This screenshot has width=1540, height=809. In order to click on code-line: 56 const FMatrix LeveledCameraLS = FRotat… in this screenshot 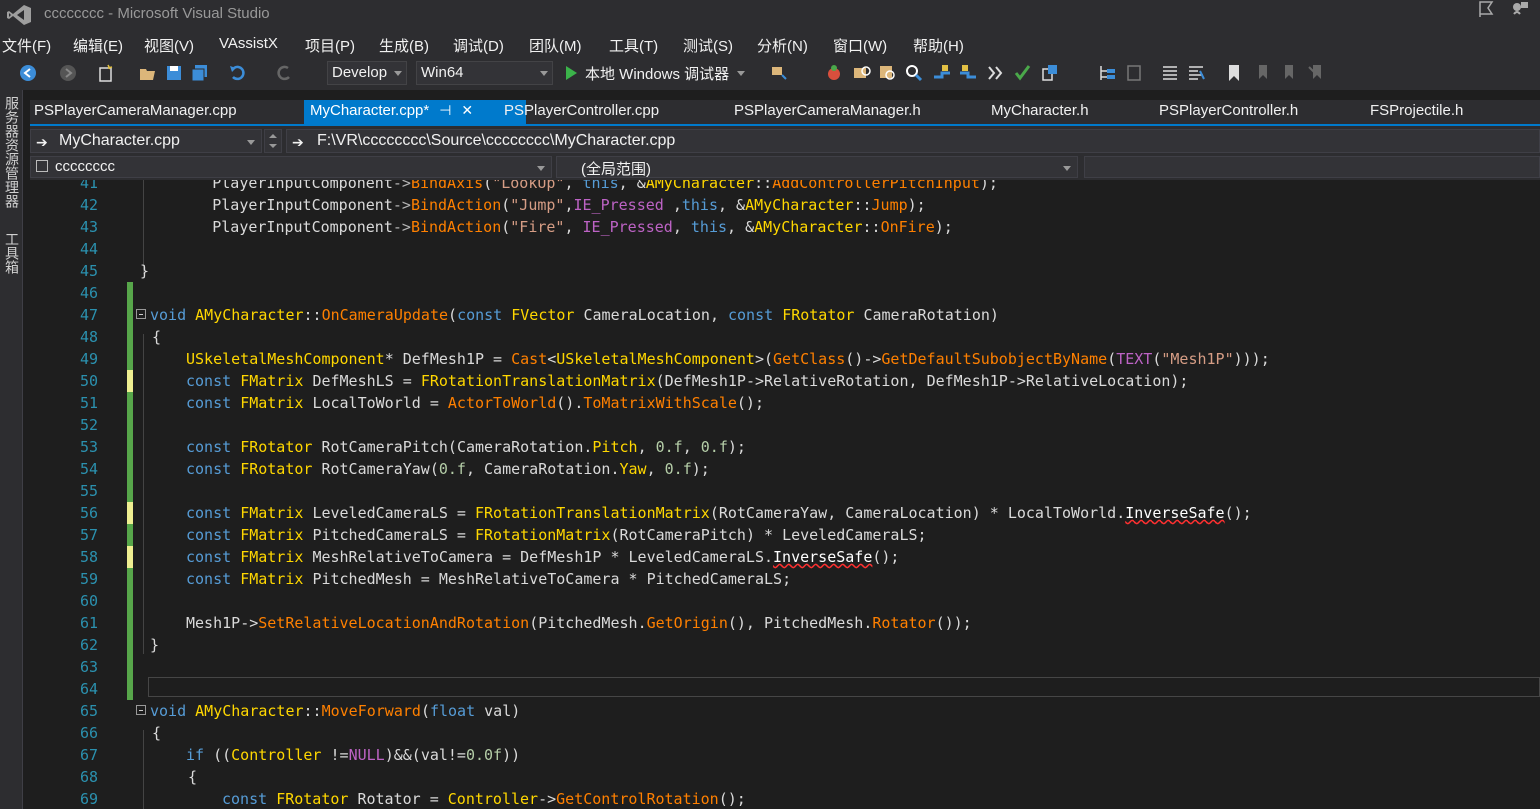, I will do `click(665, 513)`.